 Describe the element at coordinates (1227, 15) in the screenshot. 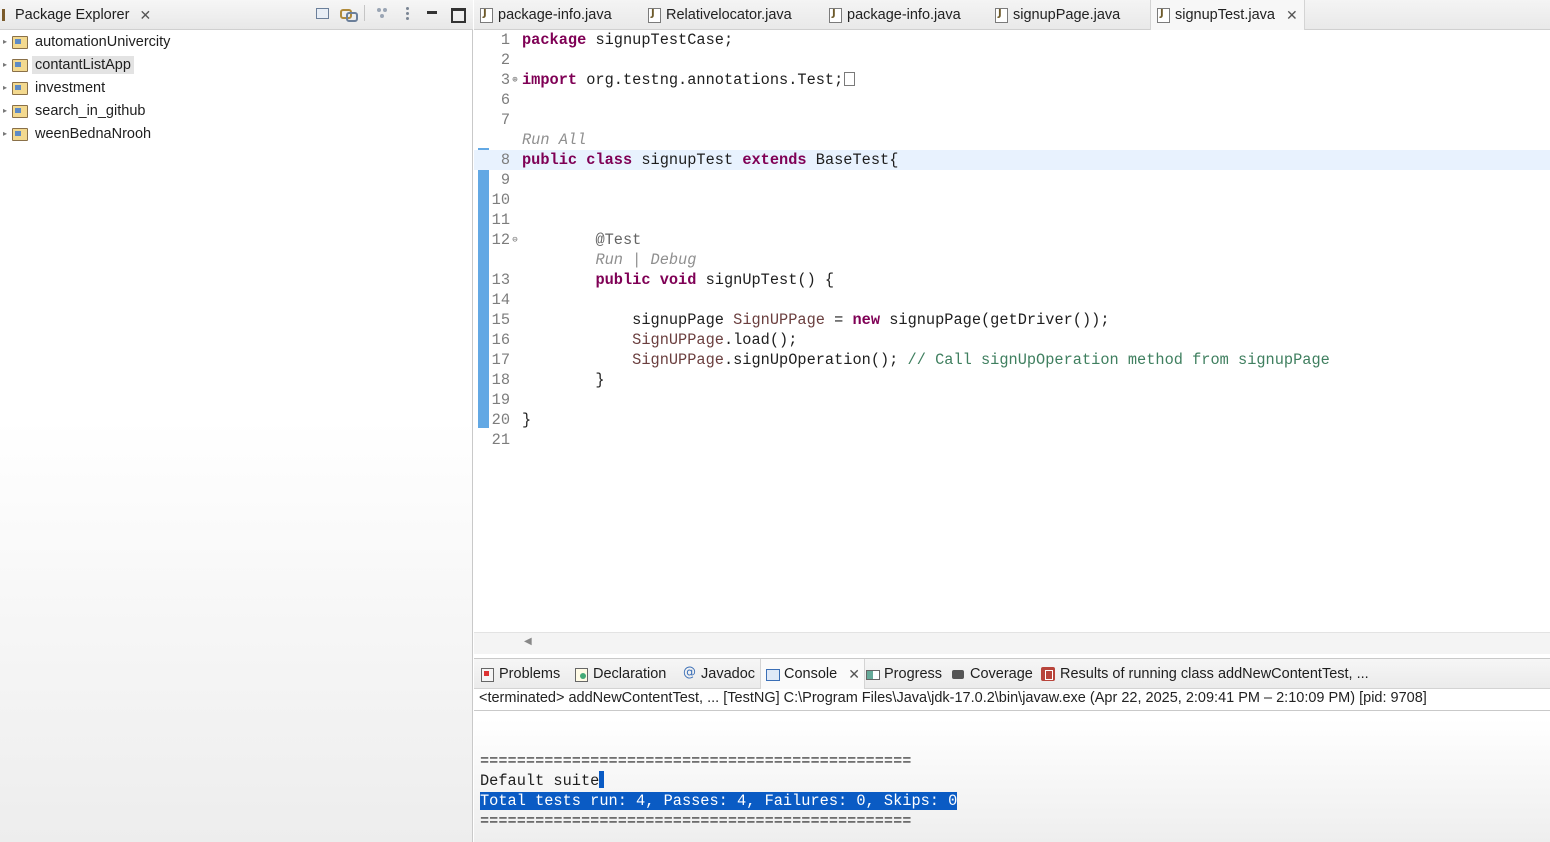

I see `editor-tab: signupTest.java ✕` at that location.